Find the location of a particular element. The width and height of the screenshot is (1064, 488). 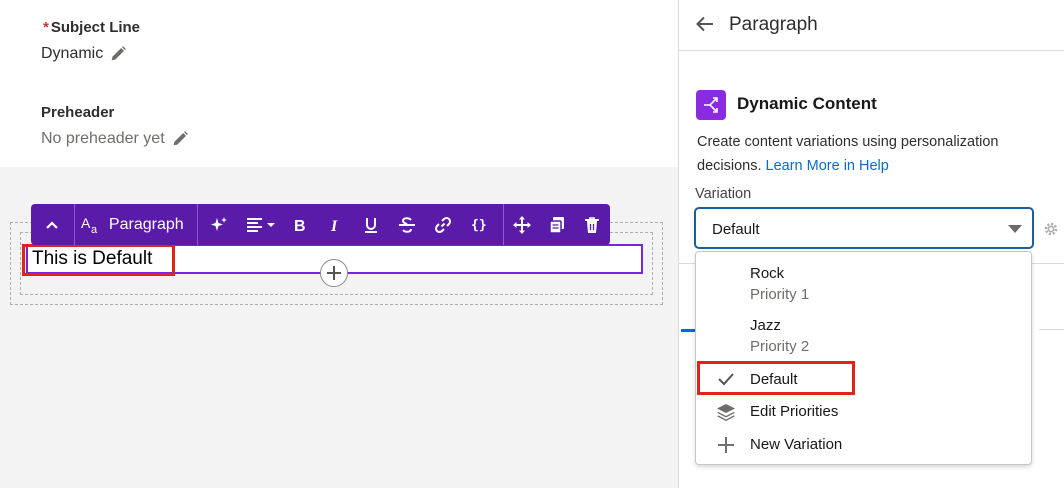

text-size-icon: Aa is located at coordinates (89, 225).